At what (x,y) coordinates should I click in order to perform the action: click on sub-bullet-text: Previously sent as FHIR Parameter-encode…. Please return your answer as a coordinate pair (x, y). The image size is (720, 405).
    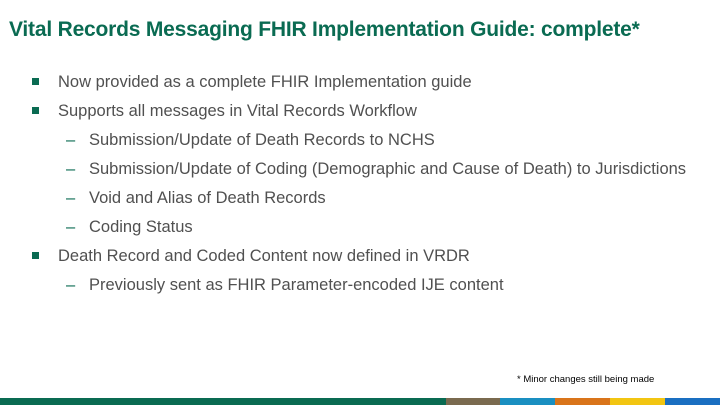
    Looking at the image, I should click on (296, 285).